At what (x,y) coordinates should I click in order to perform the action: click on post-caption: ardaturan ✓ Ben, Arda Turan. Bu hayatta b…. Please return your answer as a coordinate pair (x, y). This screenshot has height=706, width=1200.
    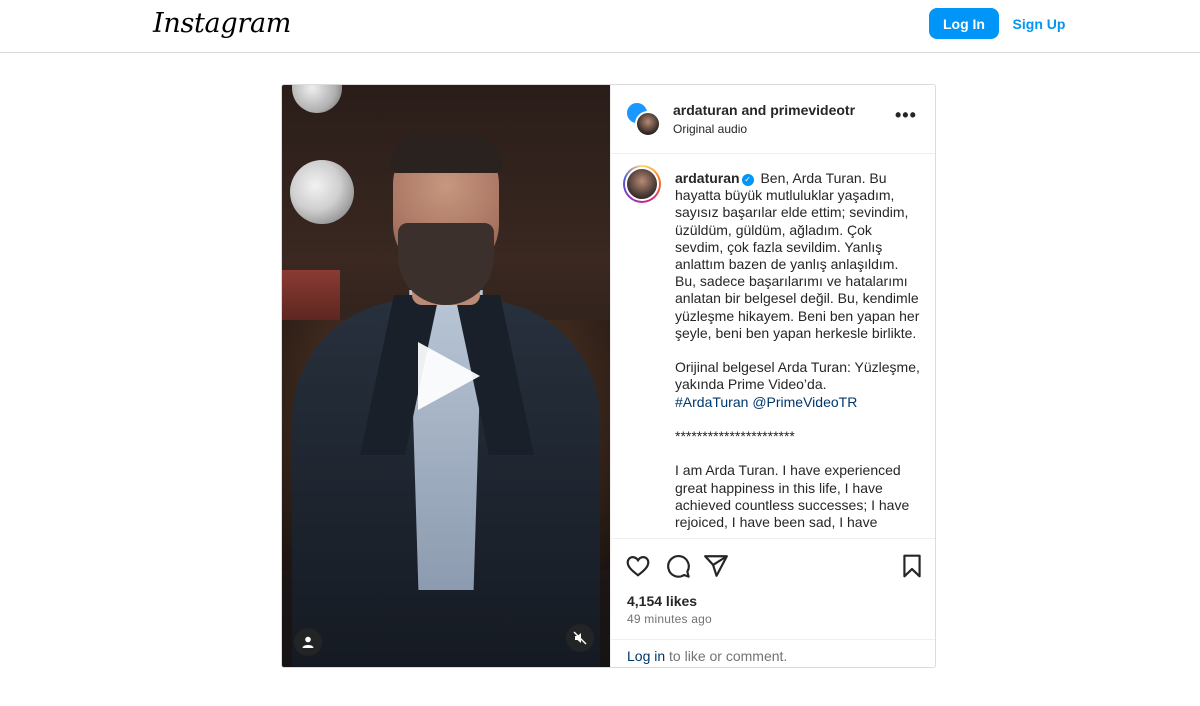
    Looking at the image, I should click on (798, 350).